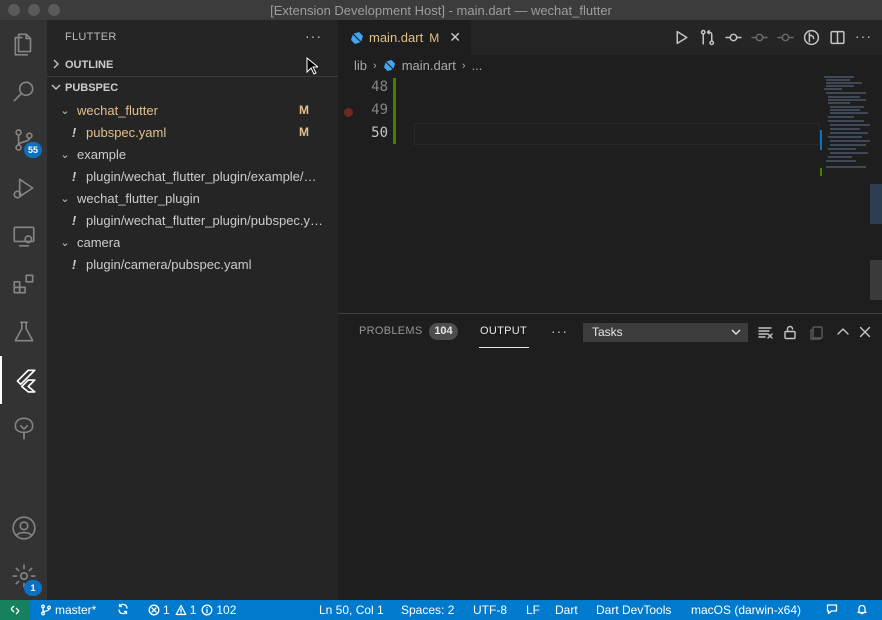  What do you see at coordinates (33, 588) in the screenshot?
I see `settings-badge: 1` at bounding box center [33, 588].